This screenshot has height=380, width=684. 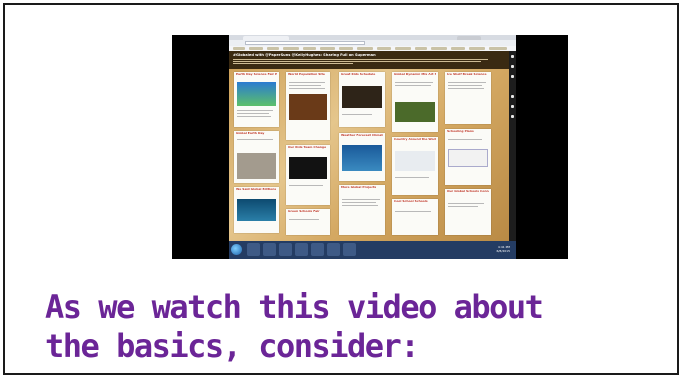 What do you see at coordinates (415, 74) in the screenshot?
I see `post-title: Global Dynamic Mix Art Strategy` at bounding box center [415, 74].